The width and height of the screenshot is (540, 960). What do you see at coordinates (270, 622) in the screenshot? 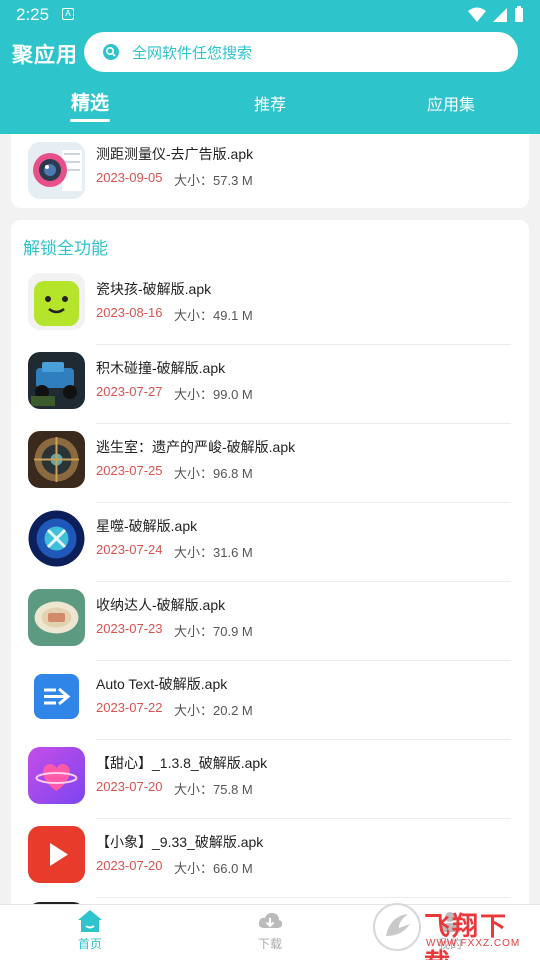
I see `list-item: 收纳达人-破解版.apk 2023-07-23 大小：70.9 M` at bounding box center [270, 622].